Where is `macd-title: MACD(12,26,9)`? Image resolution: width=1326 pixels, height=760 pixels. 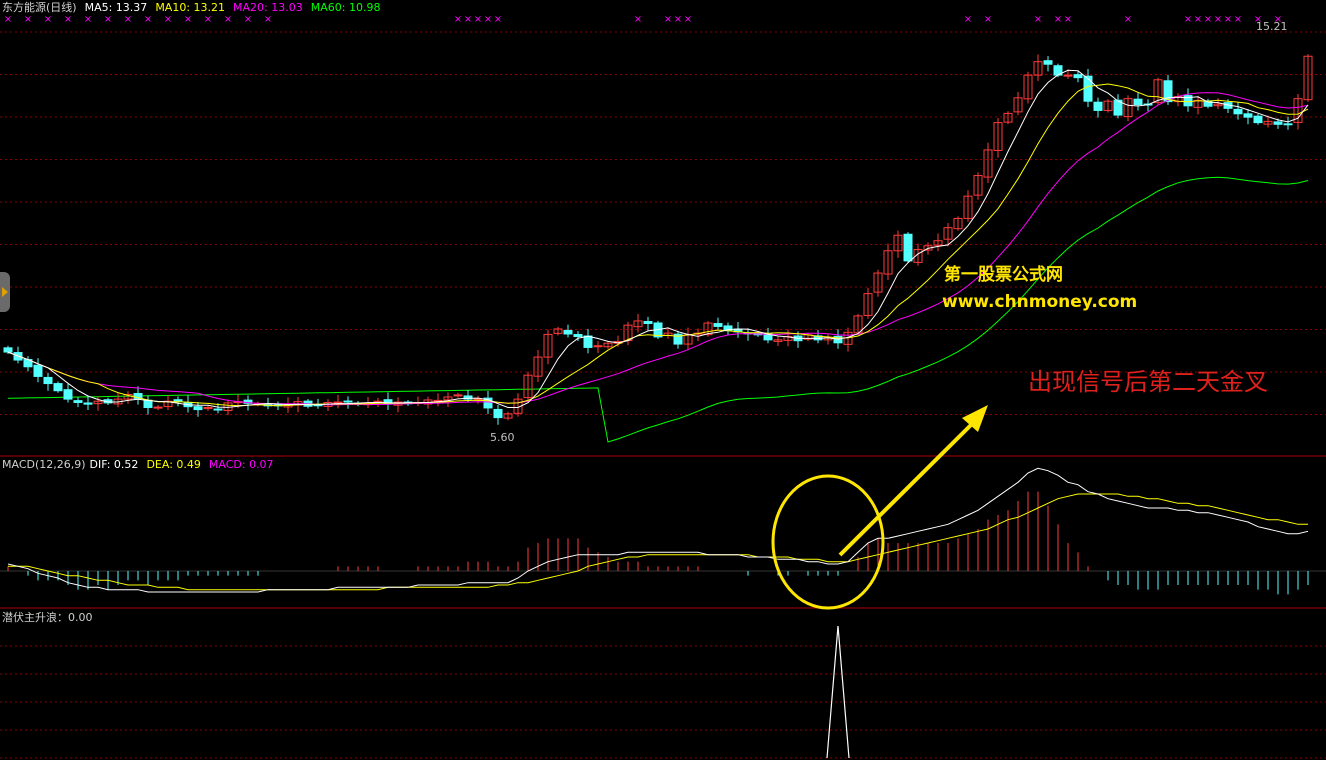 macd-title: MACD(12,26,9) is located at coordinates (44, 464).